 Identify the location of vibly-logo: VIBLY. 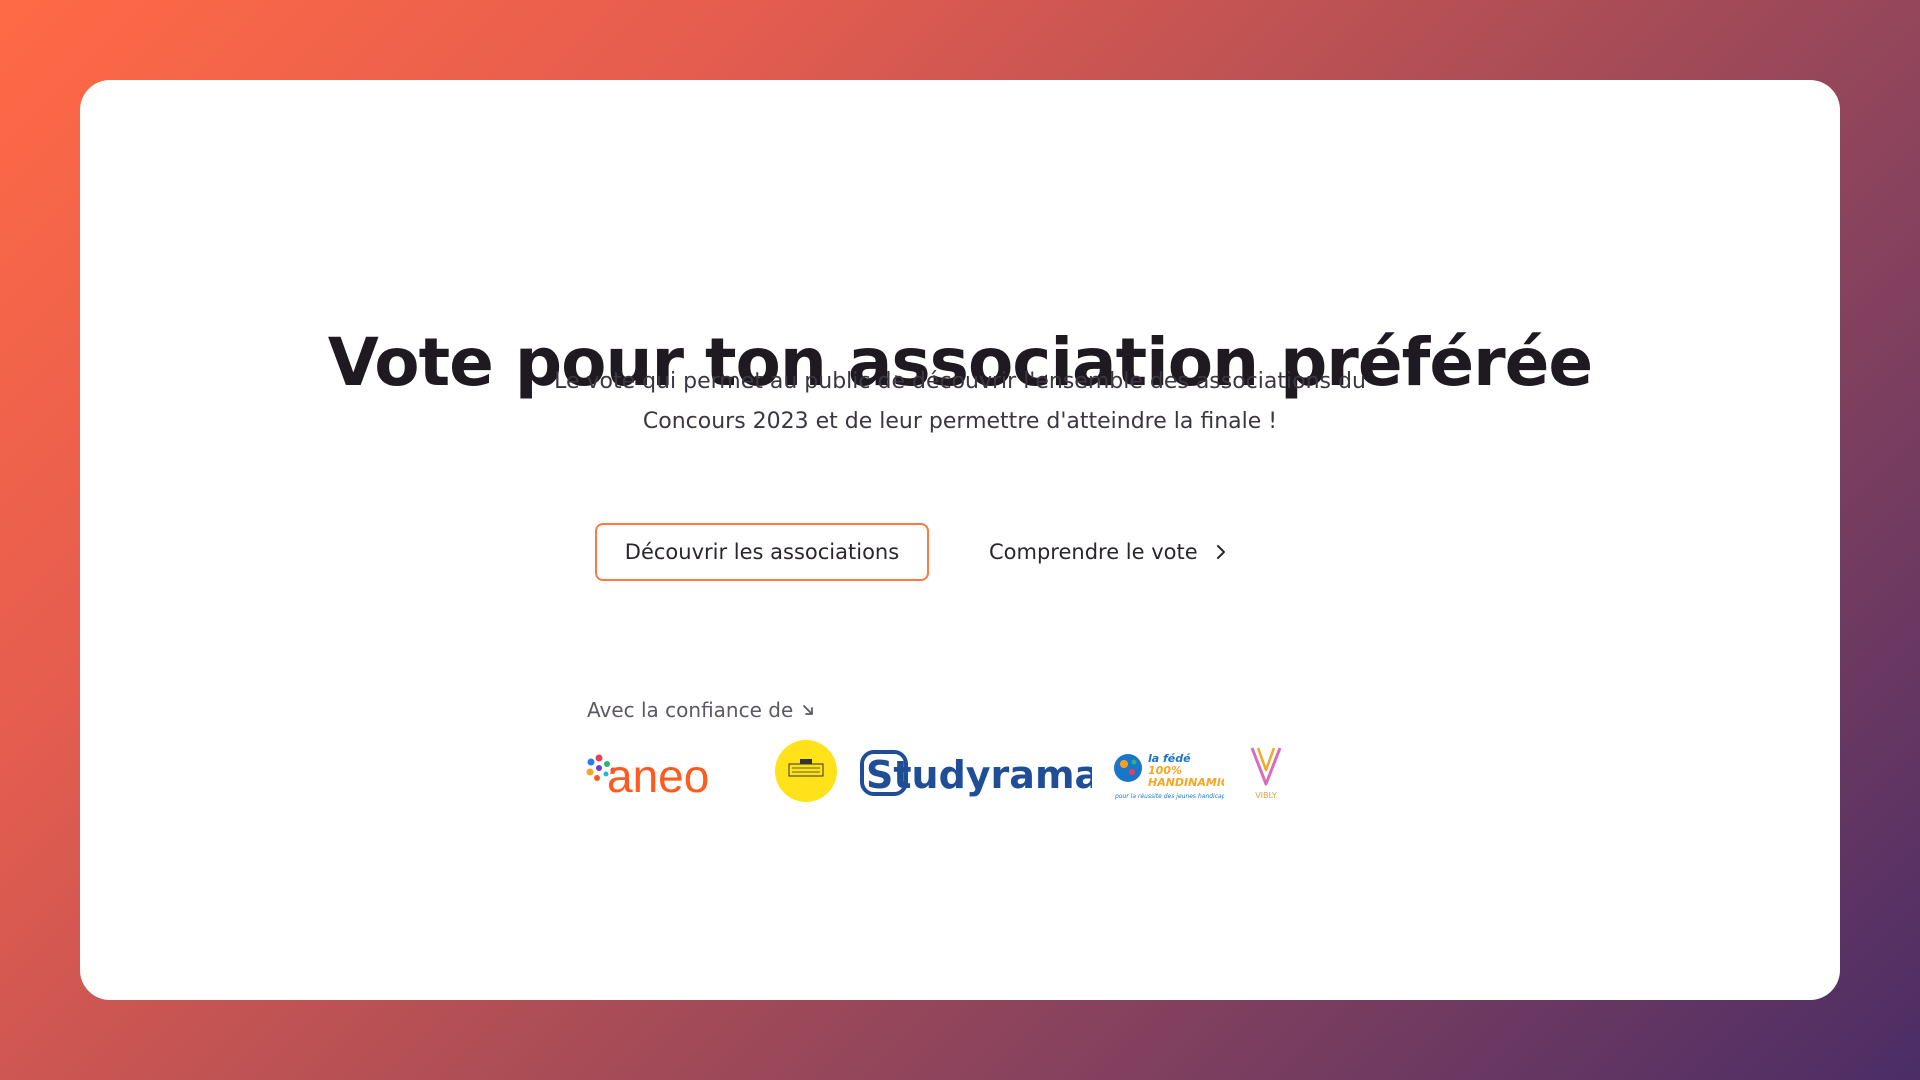
(1266, 772).